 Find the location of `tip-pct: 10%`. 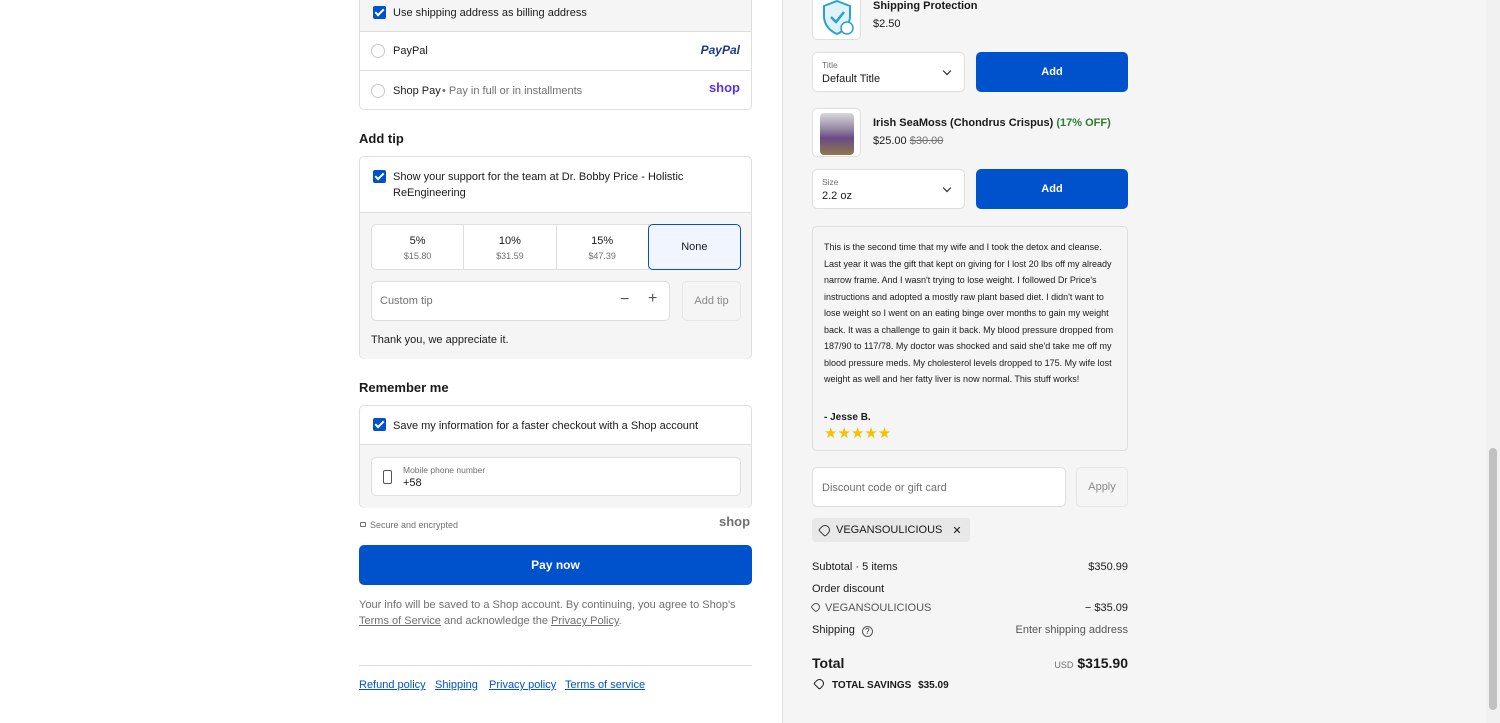

tip-pct: 10% is located at coordinates (509, 241).